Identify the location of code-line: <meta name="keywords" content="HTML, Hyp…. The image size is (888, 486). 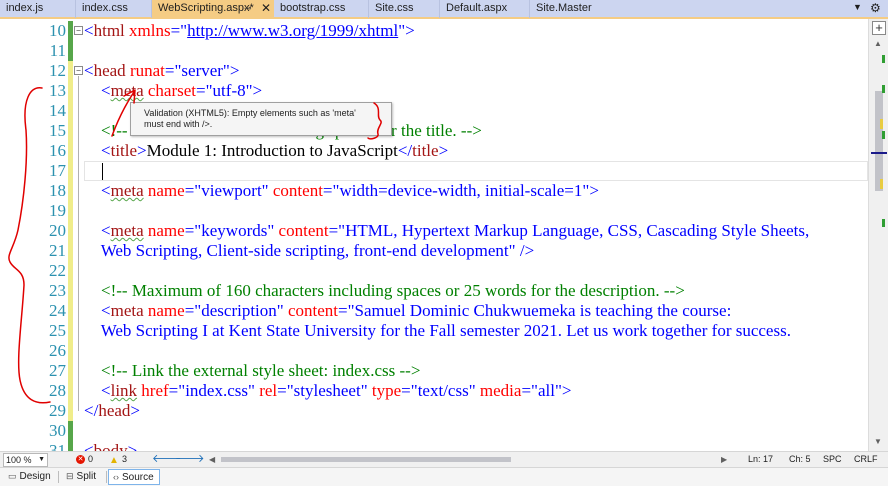
(446, 231).